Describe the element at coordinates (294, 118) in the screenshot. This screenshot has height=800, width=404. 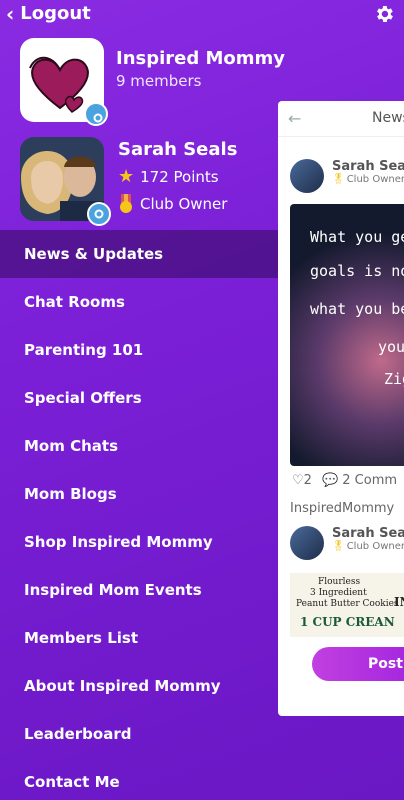
I see `arrow-left-icon: ←` at that location.